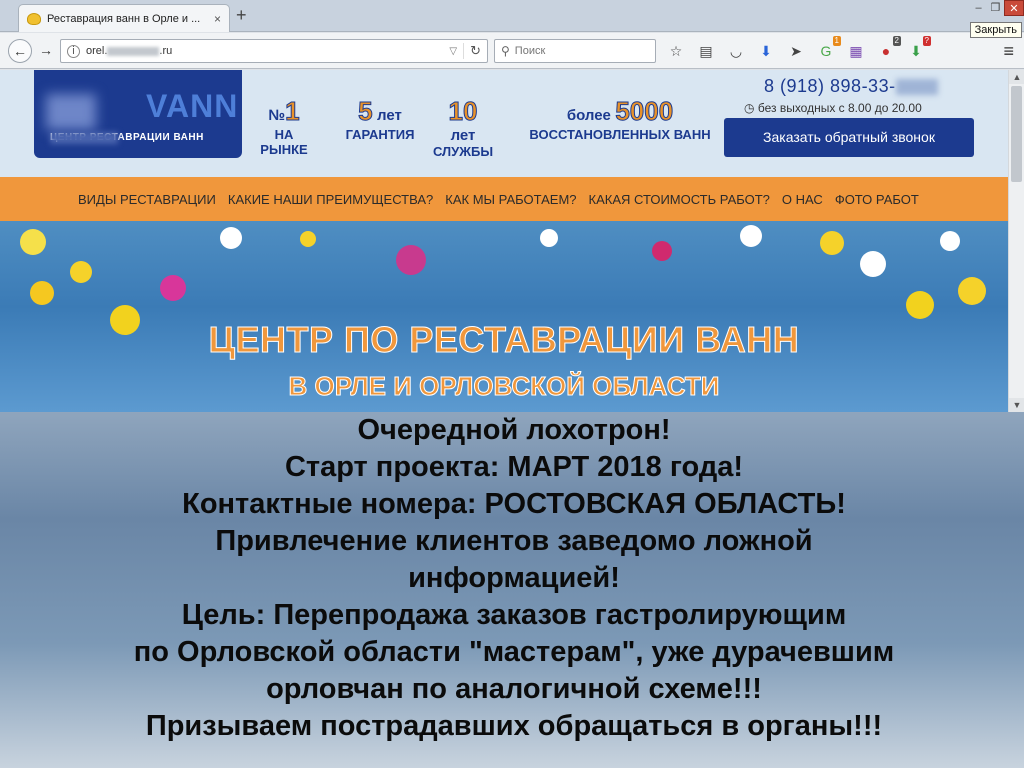 The image size is (1024, 768). What do you see at coordinates (453, 51) in the screenshot?
I see `url-dropdown-icon: ▽` at bounding box center [453, 51].